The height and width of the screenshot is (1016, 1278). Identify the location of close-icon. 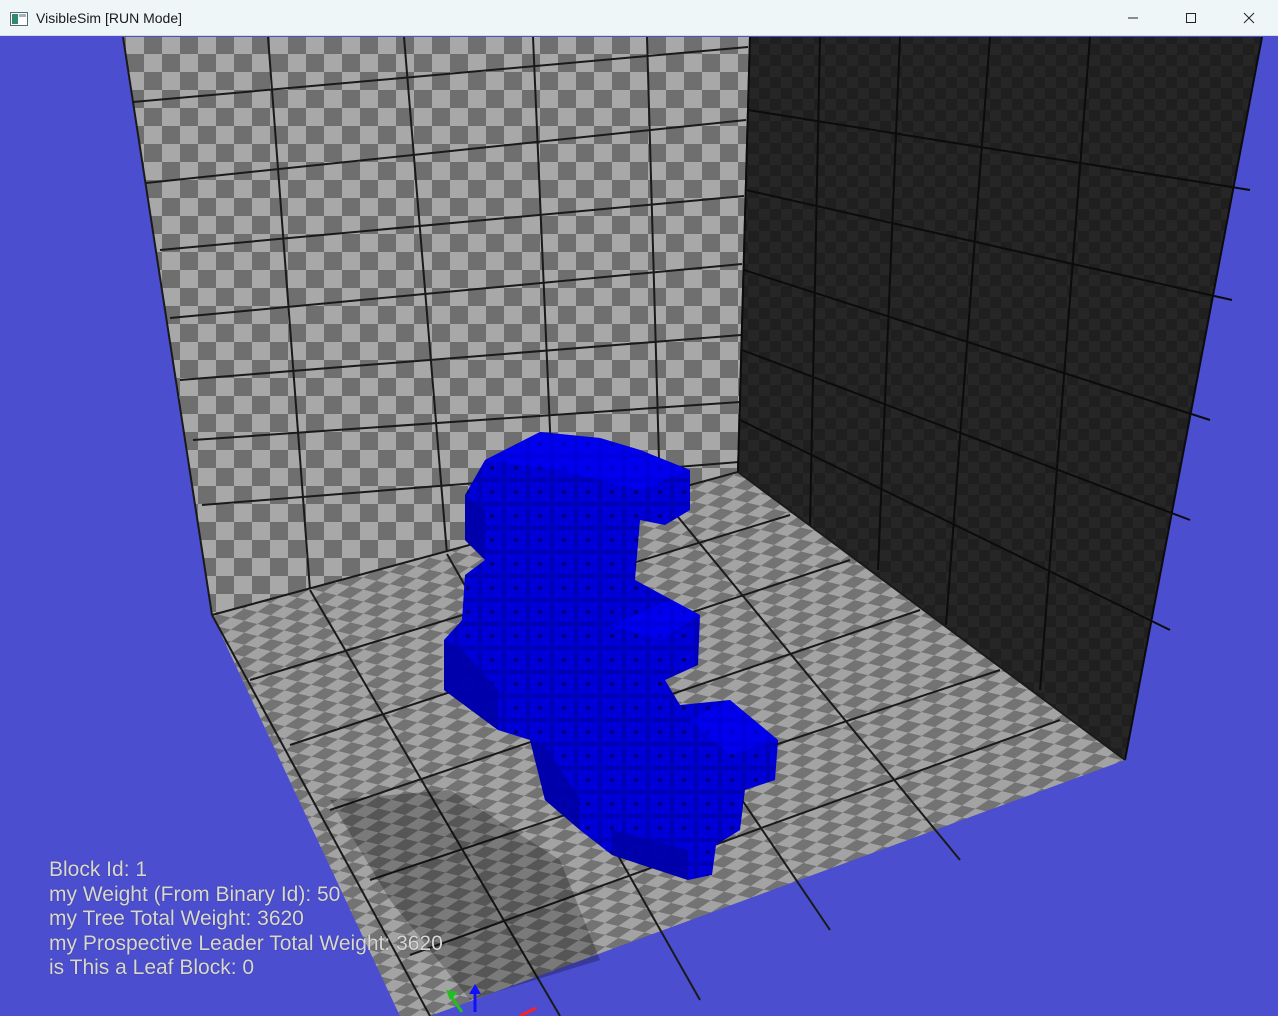
(1249, 18).